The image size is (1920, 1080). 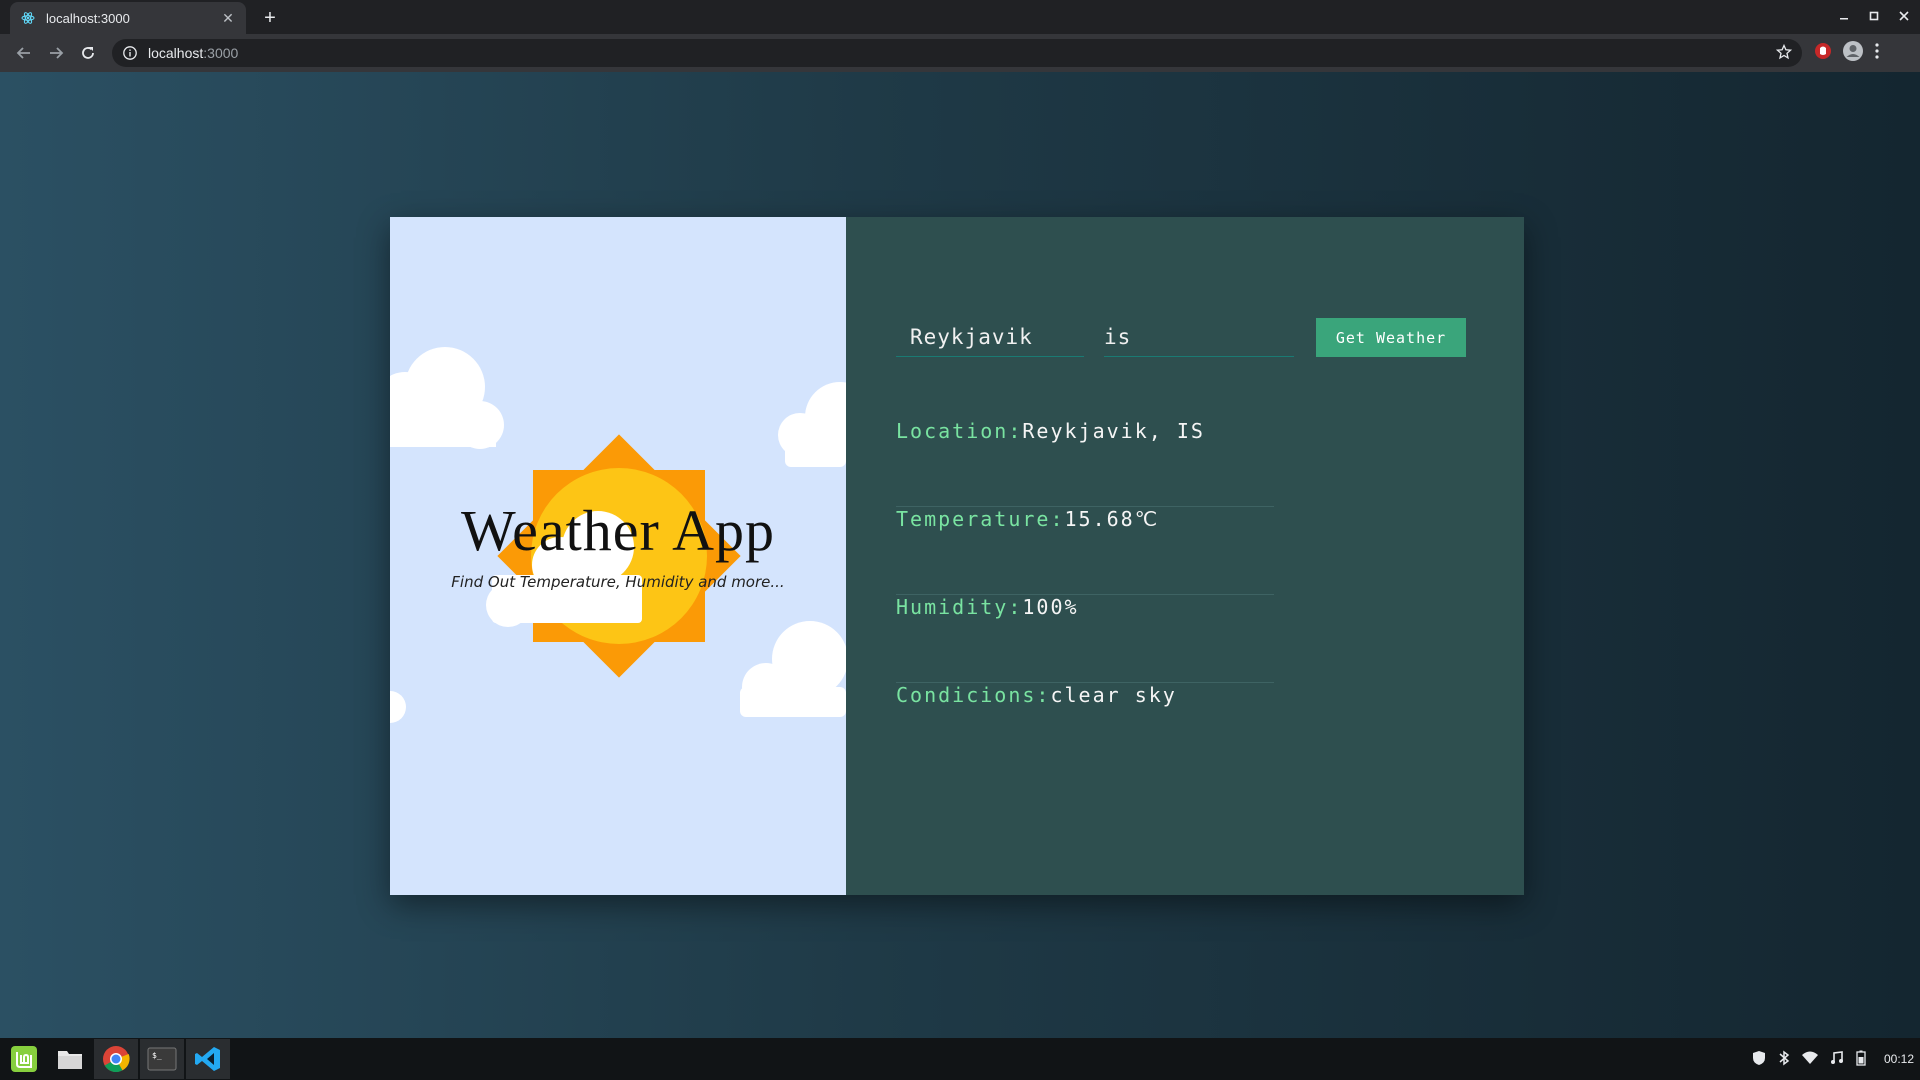 I want to click on files-folder-icon, so click(x=70, y=1059).